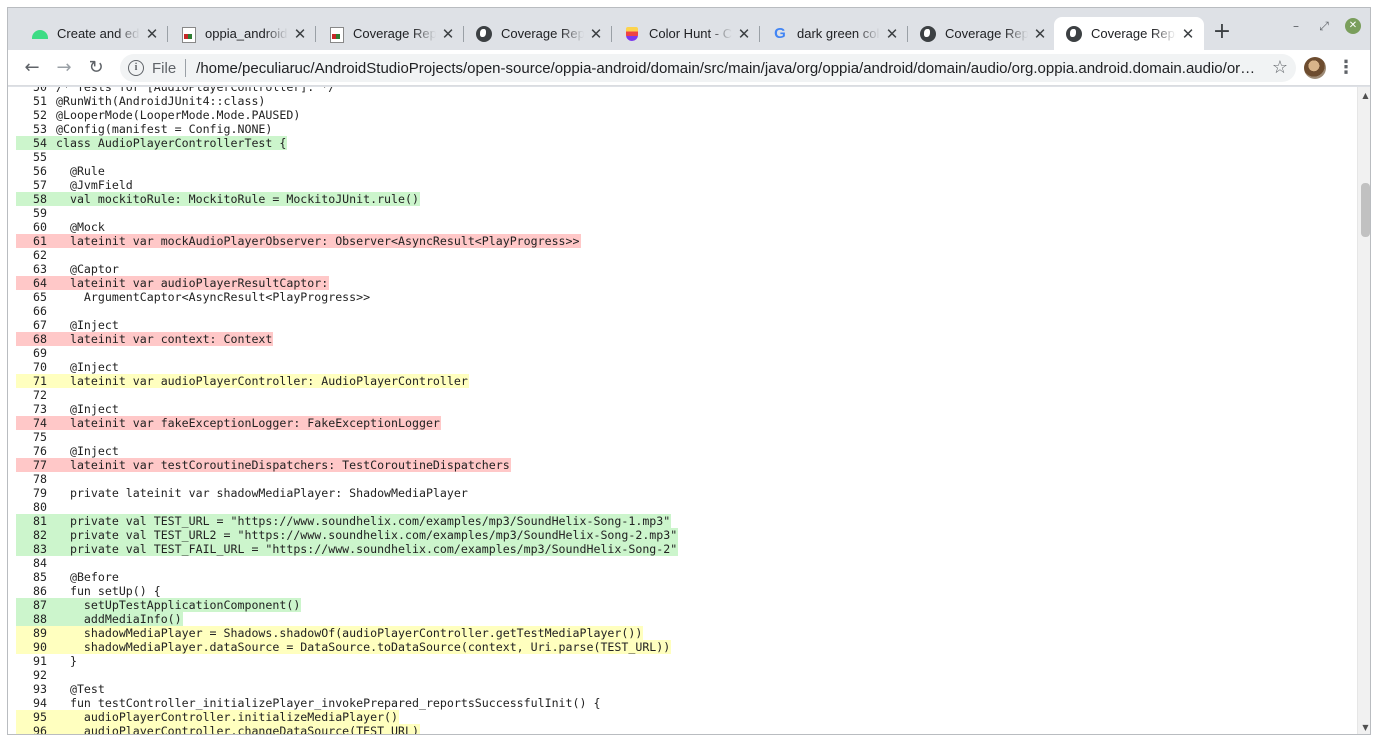 The height and width of the screenshot is (742, 1380). What do you see at coordinates (40, 255) in the screenshot?
I see `line-number: 62` at bounding box center [40, 255].